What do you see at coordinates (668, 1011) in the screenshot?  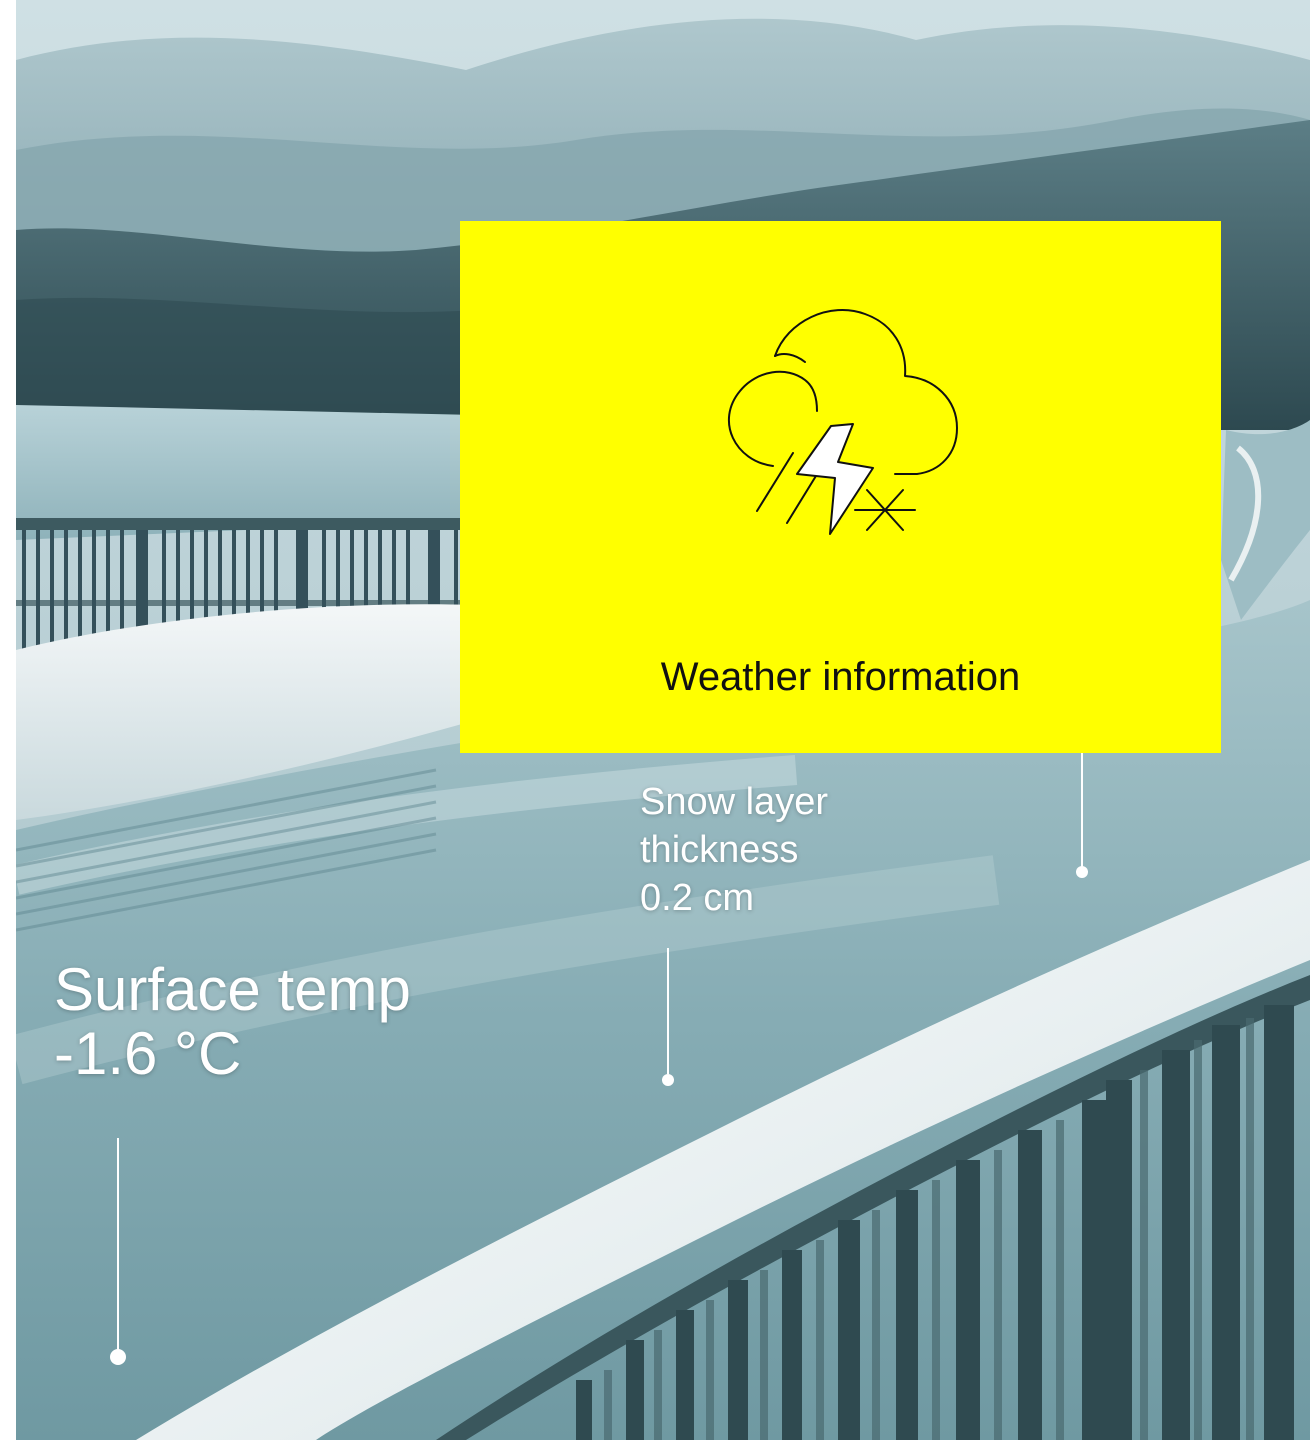 I see `snow-layer-pointer-line` at bounding box center [668, 1011].